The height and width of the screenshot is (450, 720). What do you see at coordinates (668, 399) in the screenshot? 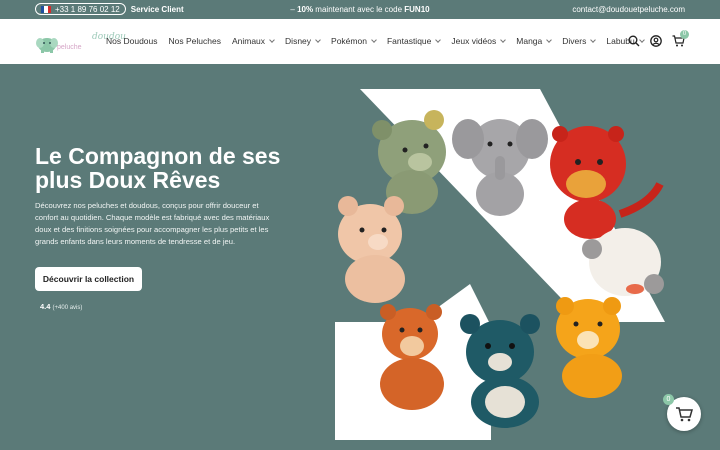
I see `floating-cart-count-badge: 0` at bounding box center [668, 399].